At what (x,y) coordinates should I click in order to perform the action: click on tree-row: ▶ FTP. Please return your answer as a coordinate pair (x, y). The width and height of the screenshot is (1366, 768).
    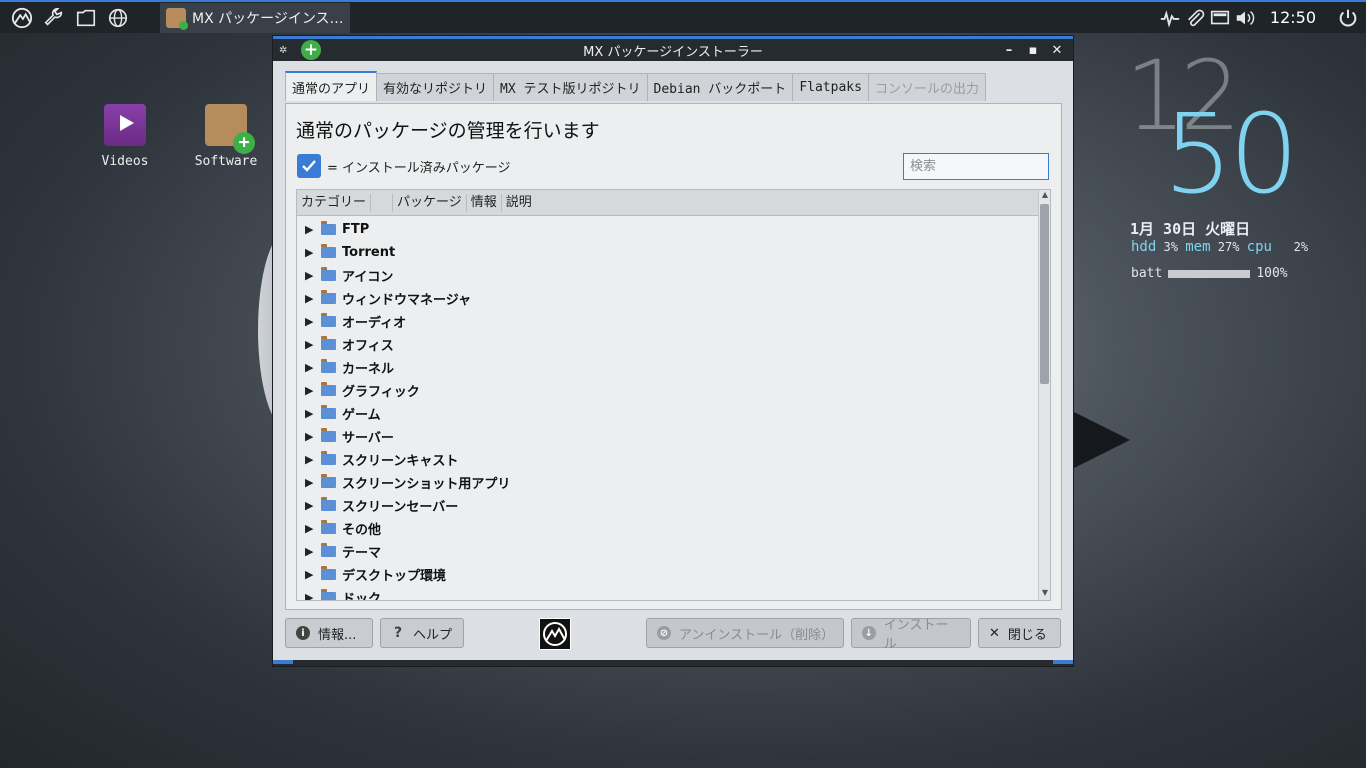
    Looking at the image, I should click on (668, 229).